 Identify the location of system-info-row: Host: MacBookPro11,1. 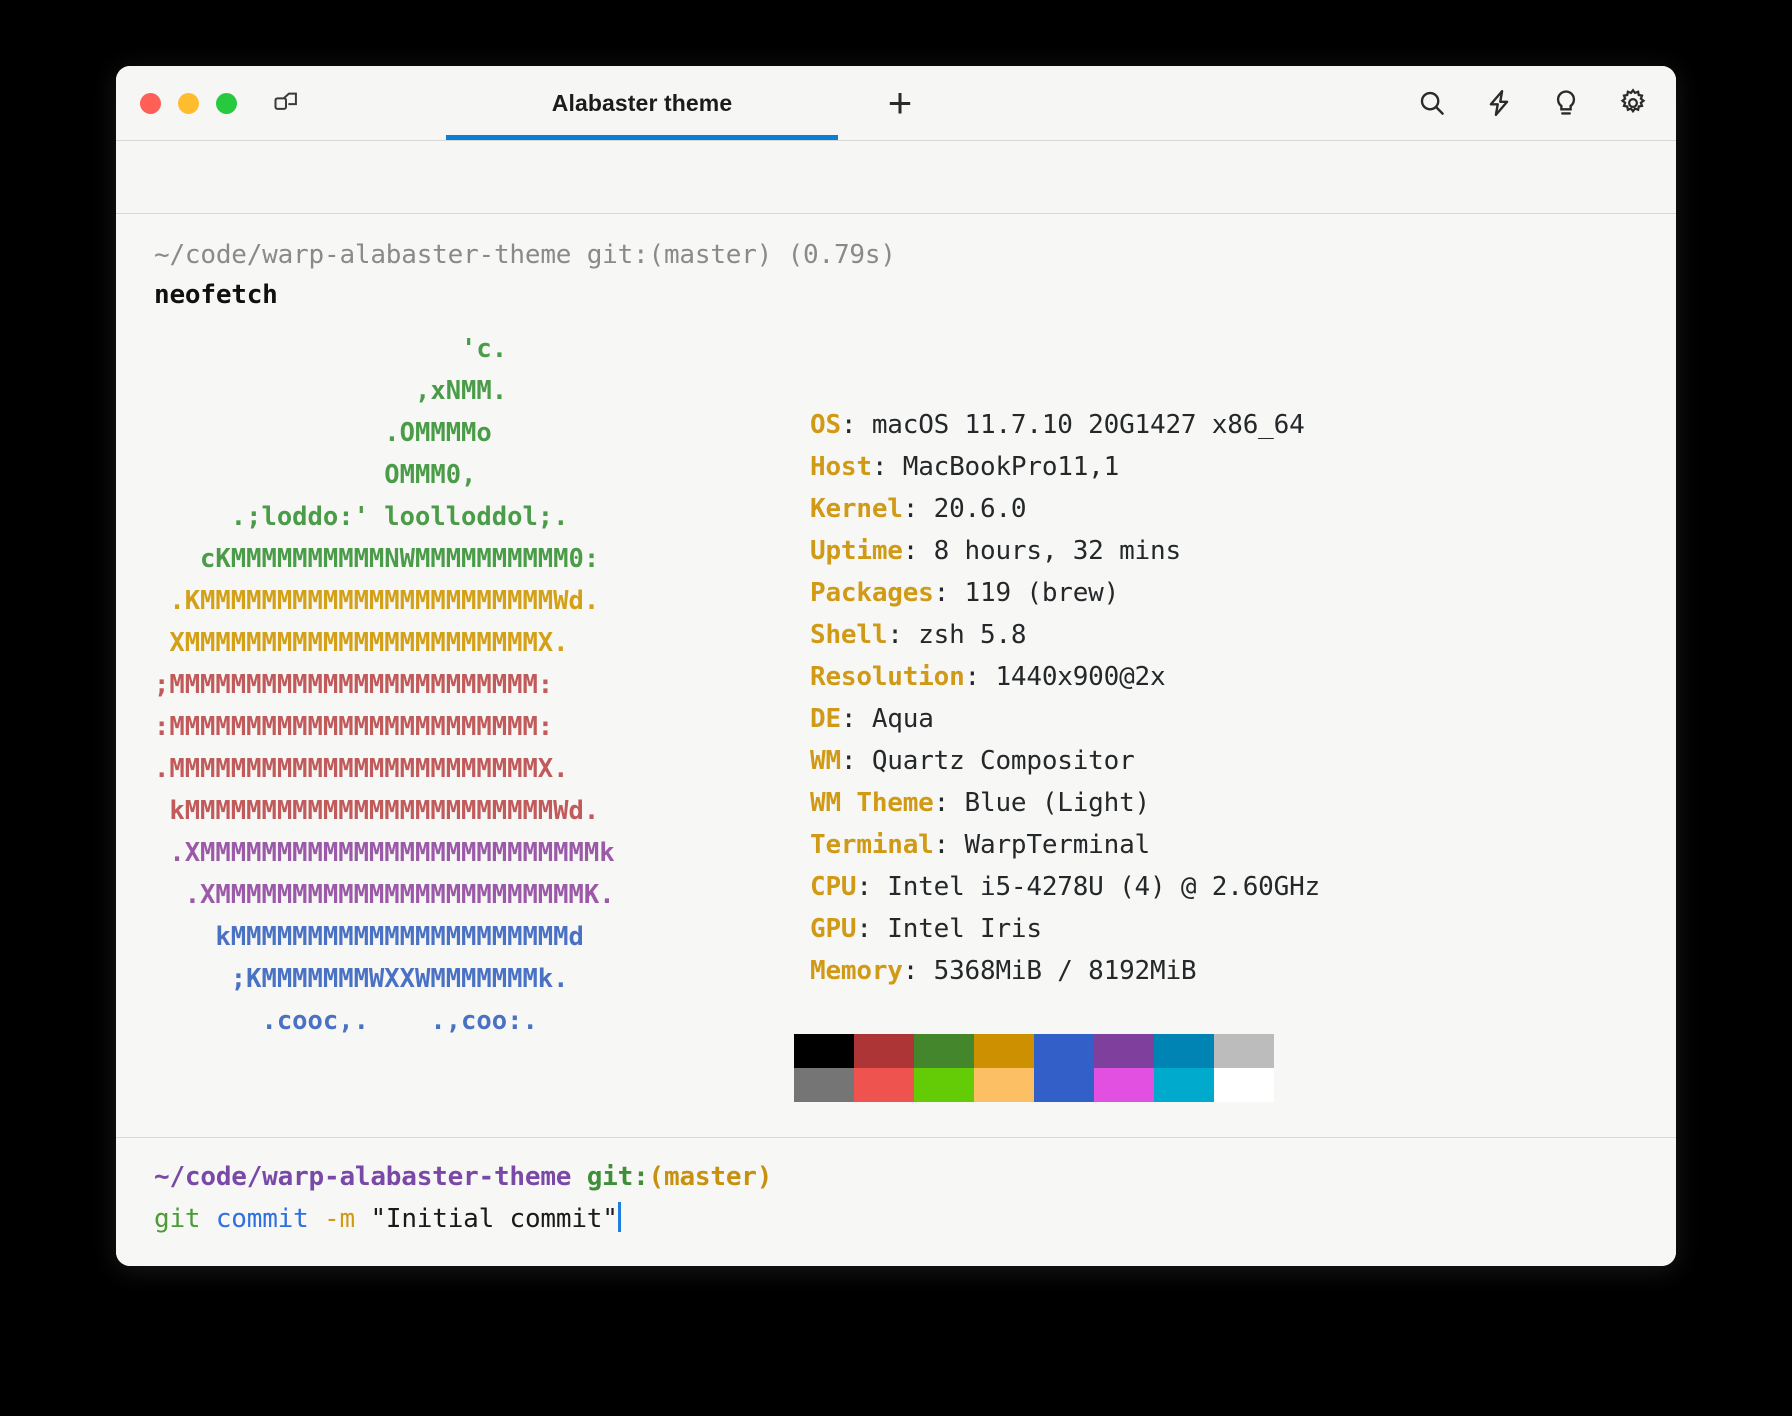
(1065, 467).